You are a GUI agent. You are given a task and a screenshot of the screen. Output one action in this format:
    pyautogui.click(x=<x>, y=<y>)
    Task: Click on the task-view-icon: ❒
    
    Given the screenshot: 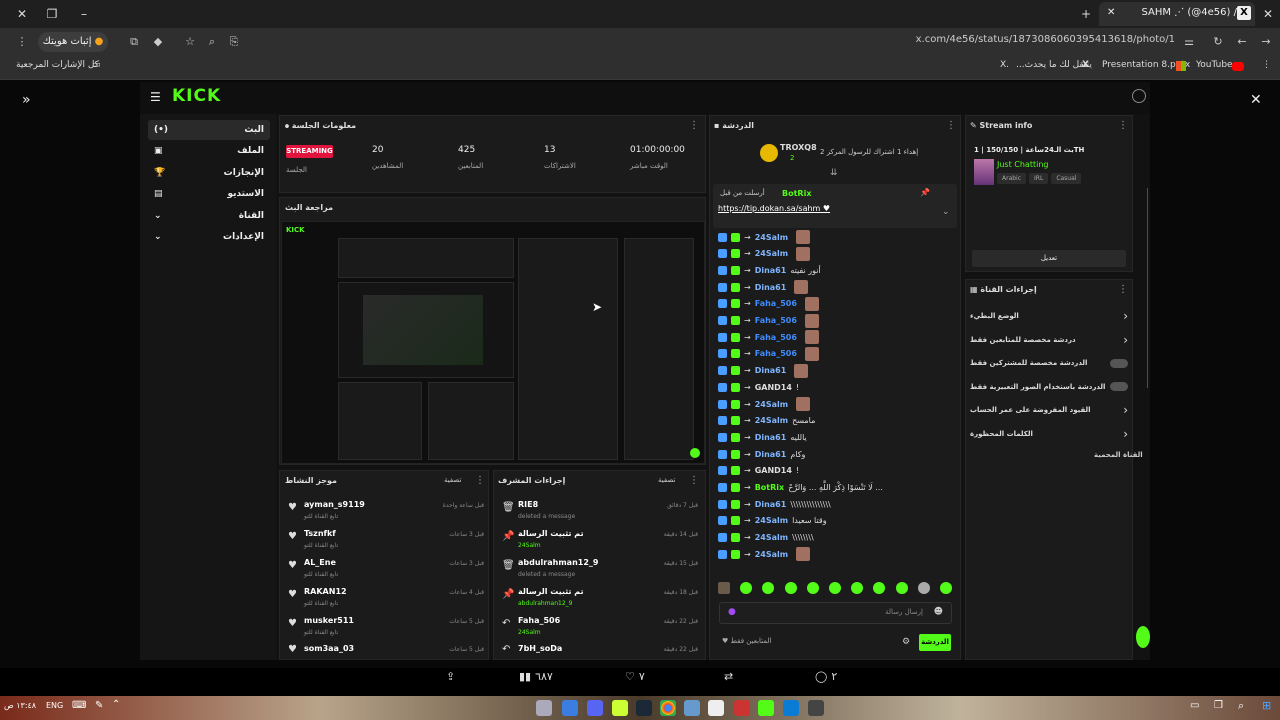 What is the action you would take?
    pyautogui.click(x=1218, y=705)
    